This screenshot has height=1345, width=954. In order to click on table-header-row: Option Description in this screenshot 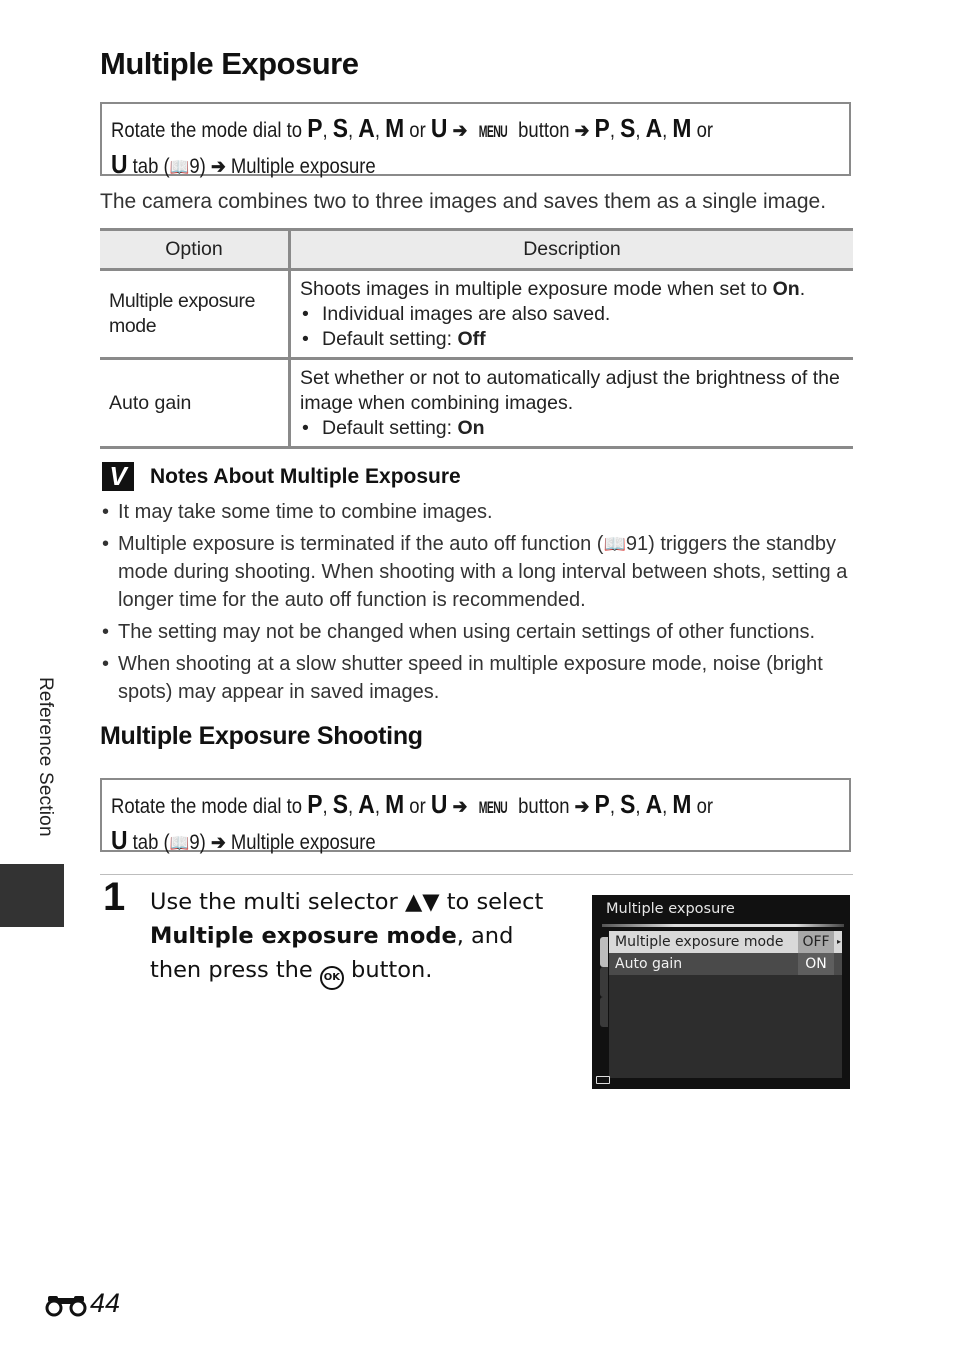, I will do `click(476, 249)`.